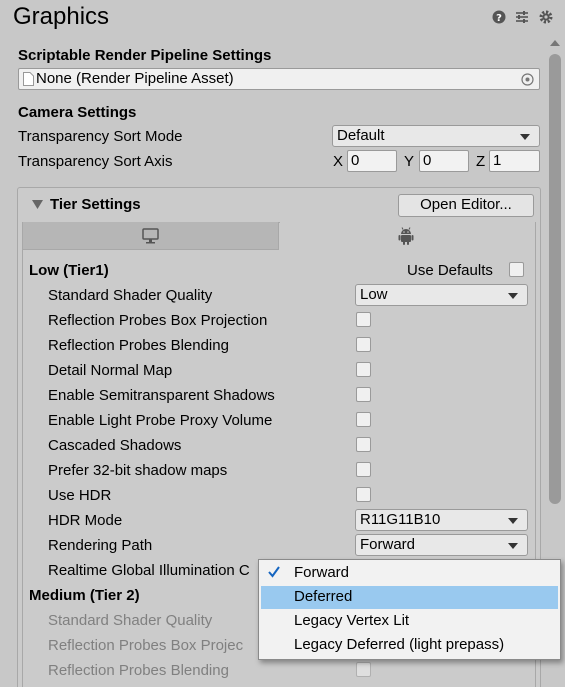 The height and width of the screenshot is (687, 565). I want to click on popup-item-label: Forward, so click(322, 572).